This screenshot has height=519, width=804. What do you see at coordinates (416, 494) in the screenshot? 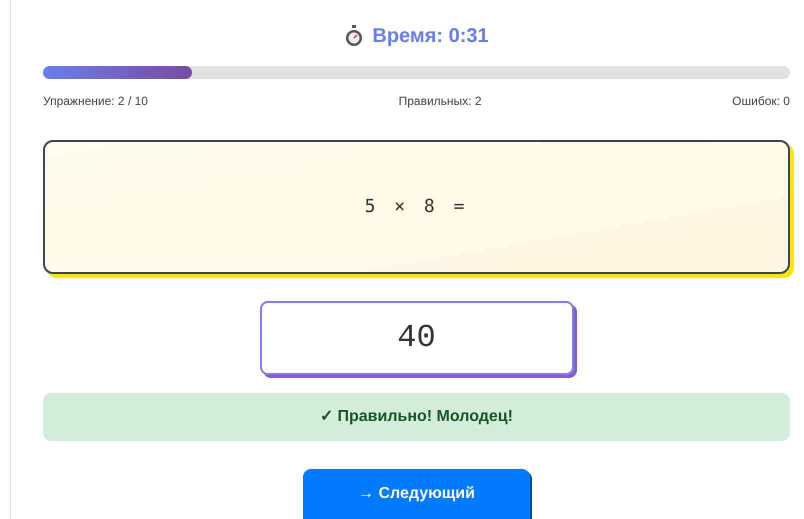
I see `next-button: → Следующий` at bounding box center [416, 494].